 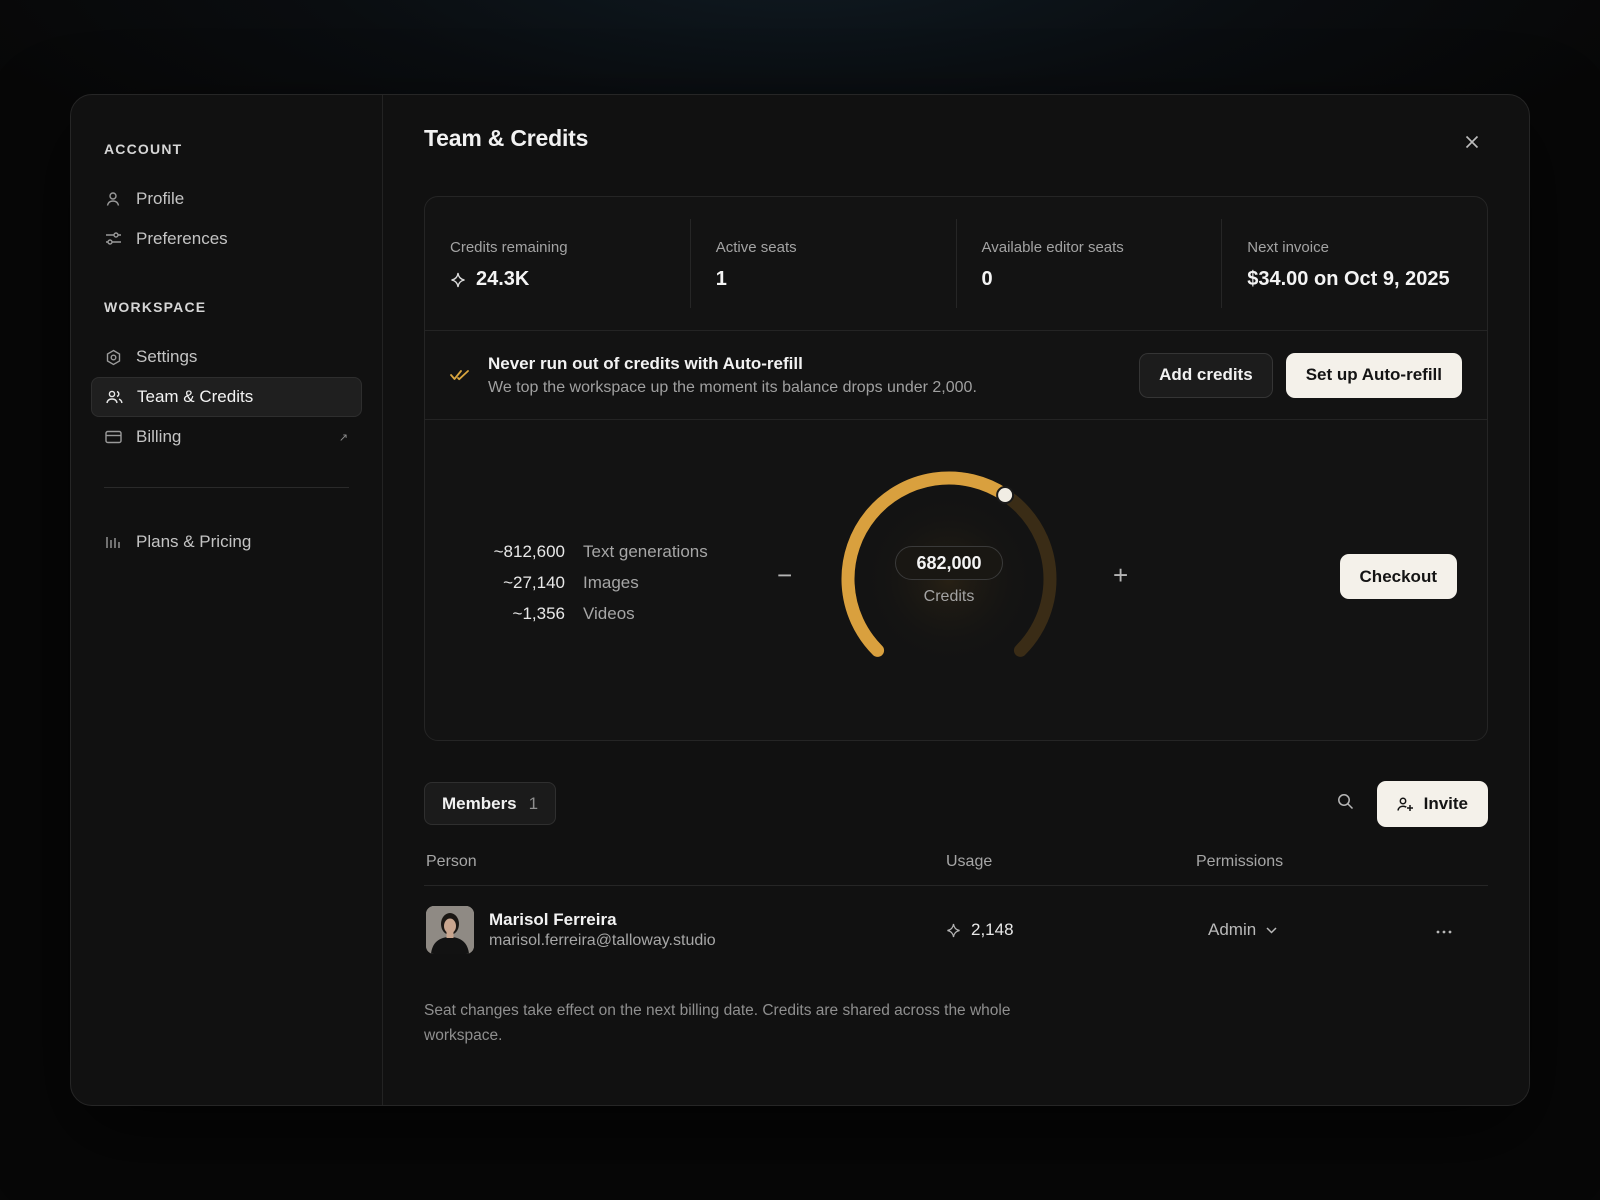 What do you see at coordinates (1398, 576) in the screenshot?
I see `checkout-button: Checkout` at bounding box center [1398, 576].